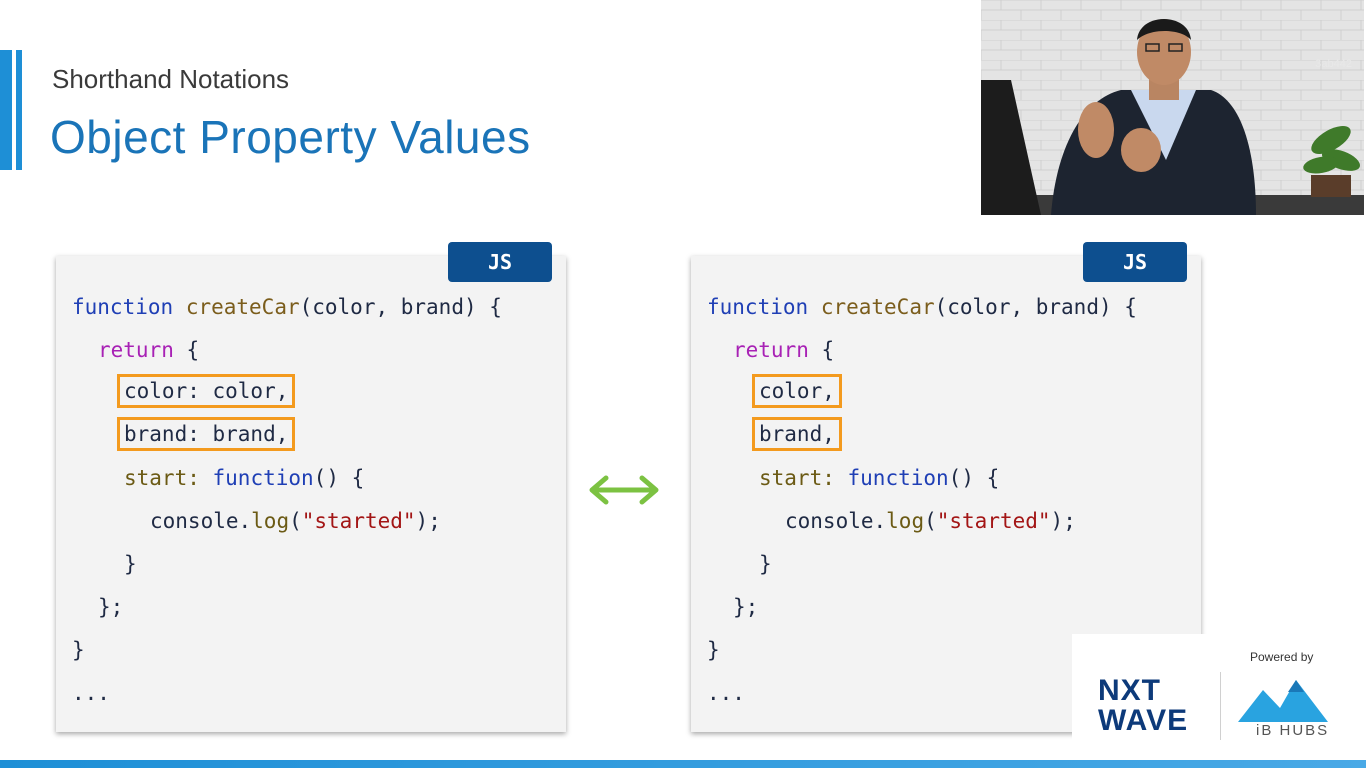 This screenshot has height=768, width=1366. I want to click on nxtwave-logo-area: NXT WAVE Powered by iB HUBS, so click(1219, 689).